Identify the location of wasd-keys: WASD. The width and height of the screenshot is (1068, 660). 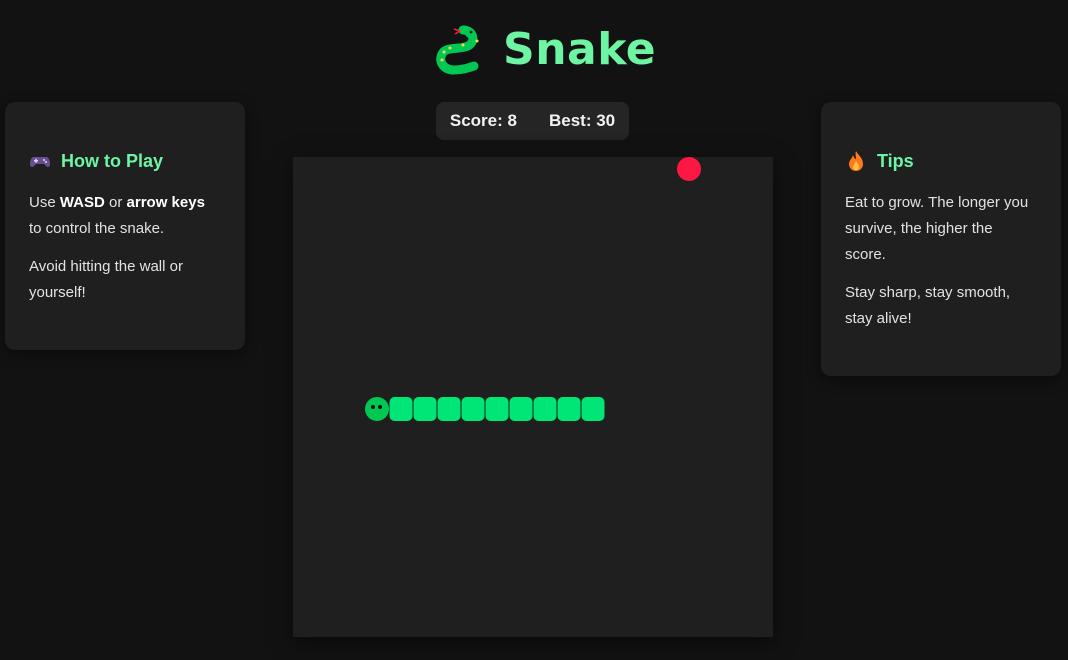
(82, 202).